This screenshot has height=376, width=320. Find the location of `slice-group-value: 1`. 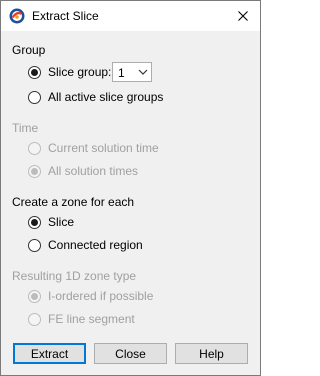

slice-group-value: 1 is located at coordinates (121, 73).